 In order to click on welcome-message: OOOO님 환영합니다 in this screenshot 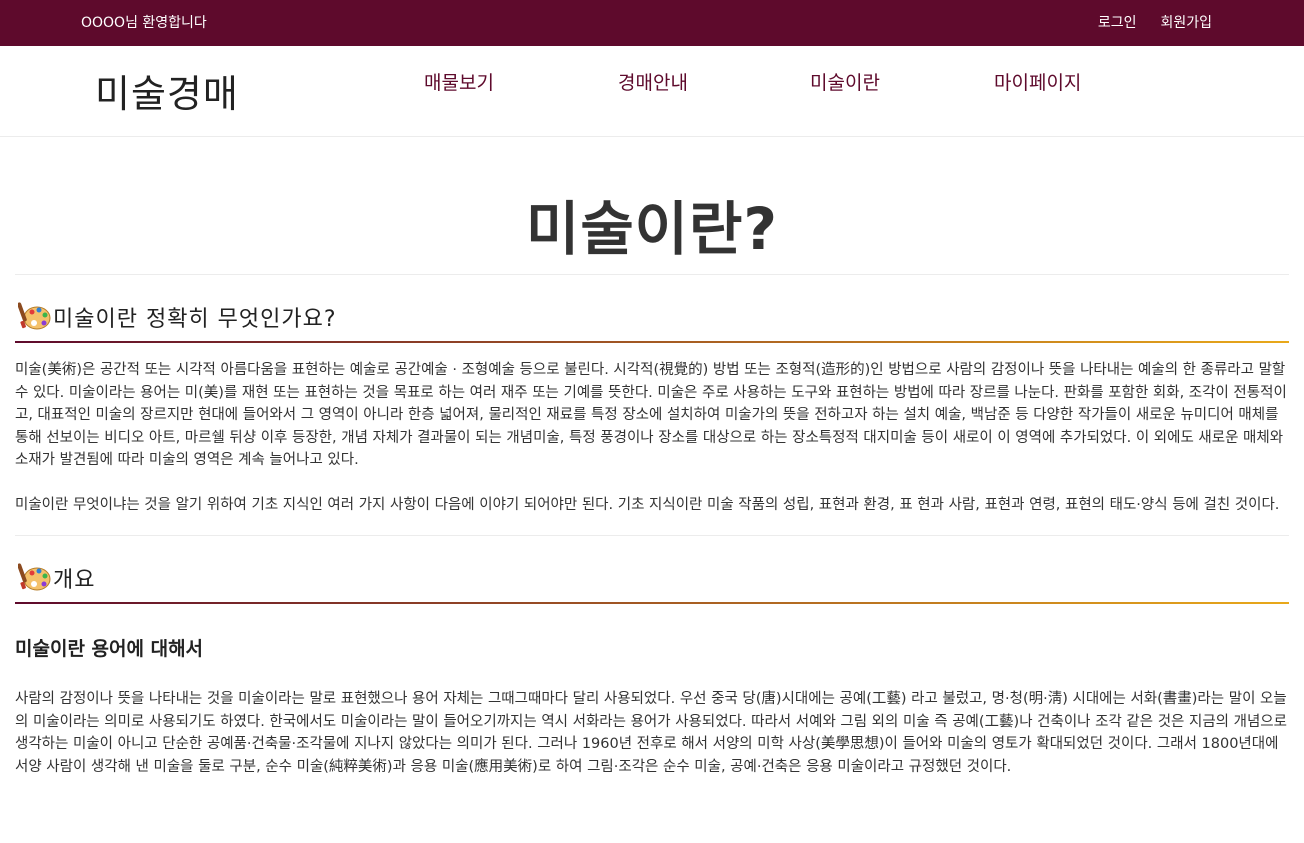, I will do `click(144, 23)`.